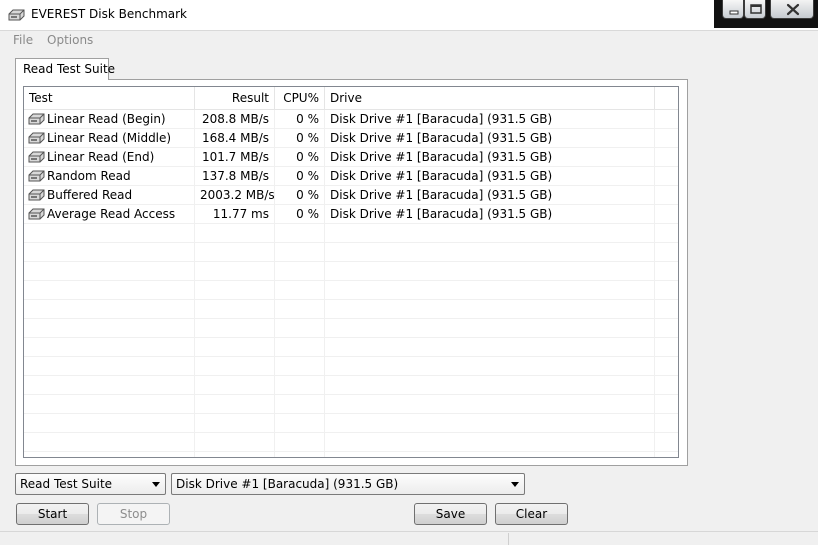 The image size is (818, 545). Describe the element at coordinates (450, 514) in the screenshot. I see `save-button: Save` at that location.